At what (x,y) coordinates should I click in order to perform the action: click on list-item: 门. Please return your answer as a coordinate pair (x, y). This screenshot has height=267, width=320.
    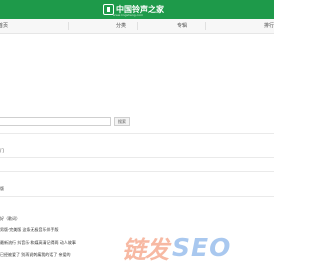
    Looking at the image, I should click on (2, 151).